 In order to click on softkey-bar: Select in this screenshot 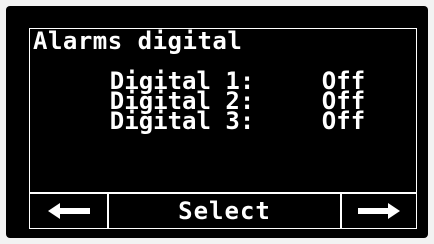, I will do `click(223, 210)`.